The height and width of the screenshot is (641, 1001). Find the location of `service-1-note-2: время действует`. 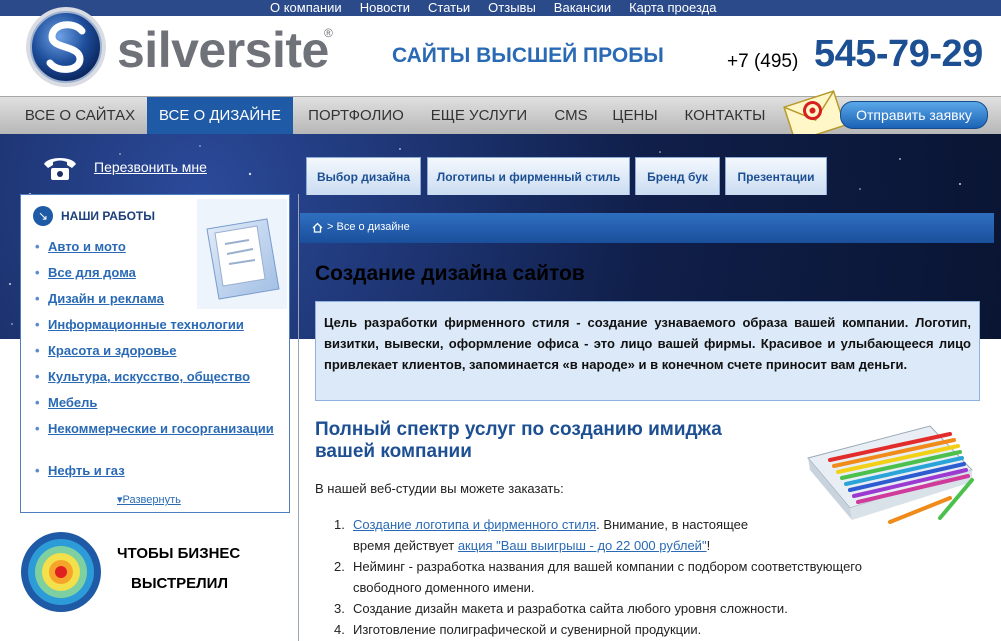

service-1-note-2: время действует is located at coordinates (405, 545).